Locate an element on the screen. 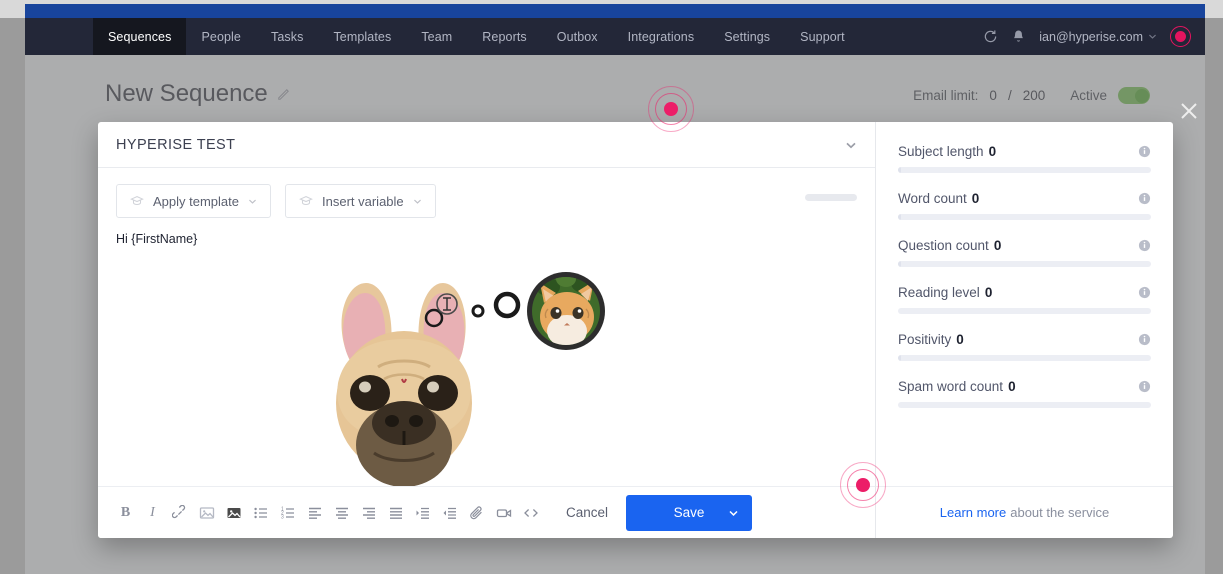 The width and height of the screenshot is (1223, 574). personalized-image is located at coordinates (486, 374).